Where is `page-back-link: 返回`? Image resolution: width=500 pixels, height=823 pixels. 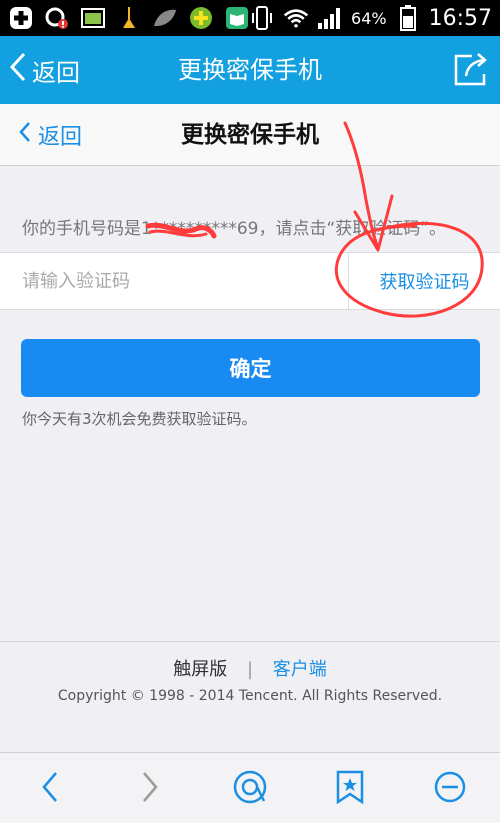
page-back-link: 返回 is located at coordinates (50, 135).